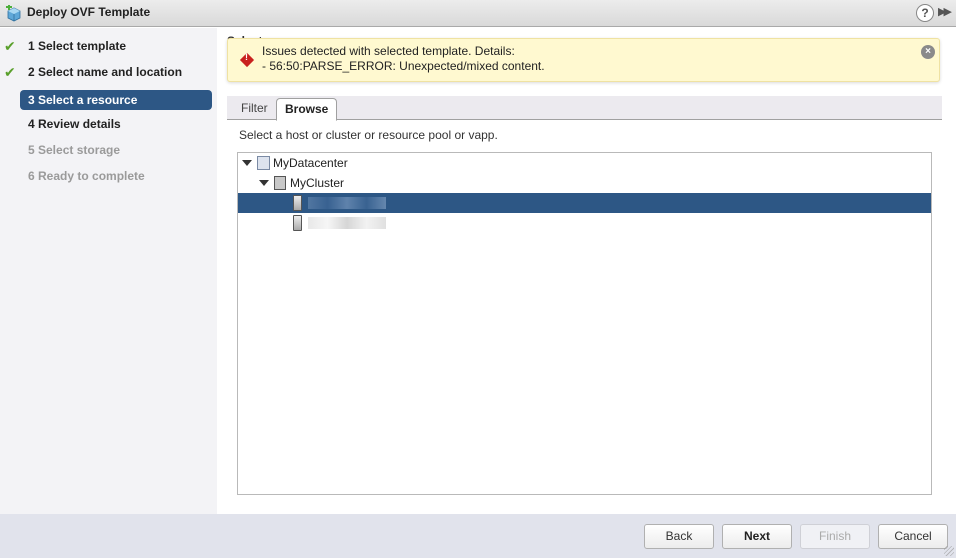  I want to click on datacenter-icon, so click(263, 163).